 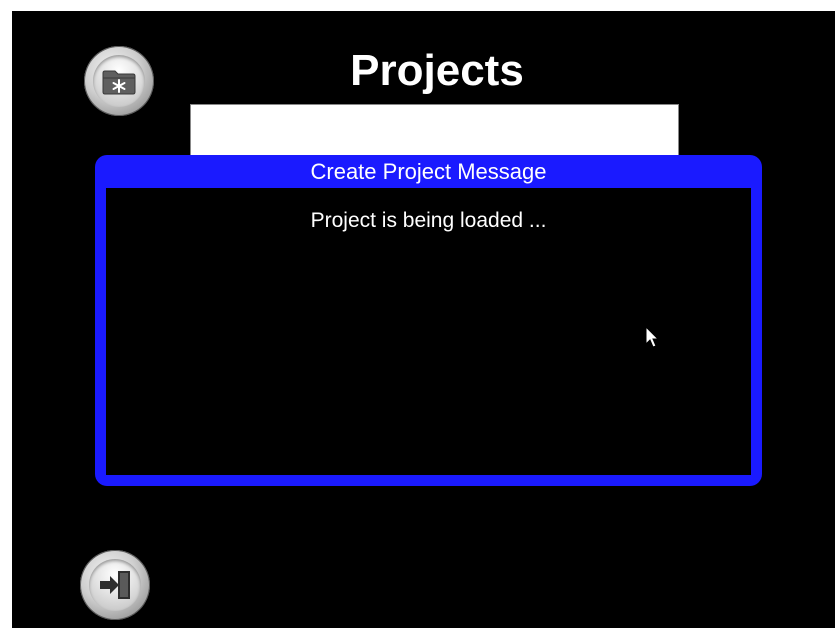 I want to click on exit-button, so click(x=115, y=585).